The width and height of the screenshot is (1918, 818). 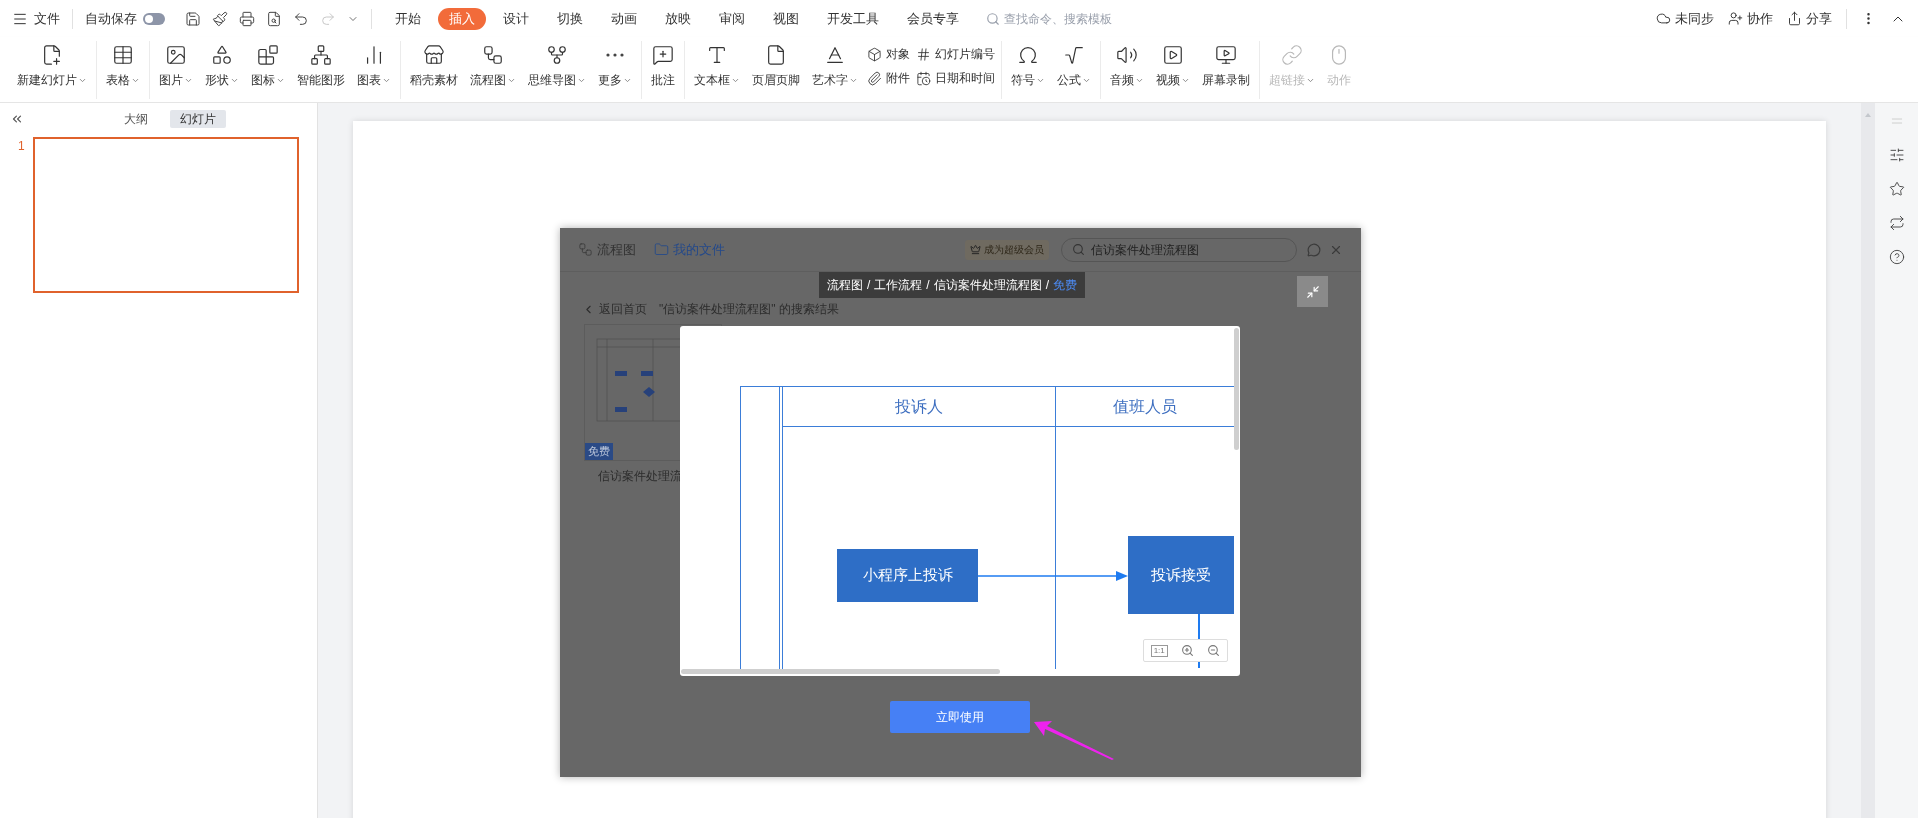 What do you see at coordinates (786, 18) in the screenshot?
I see `ribbon-tab: 视图` at bounding box center [786, 18].